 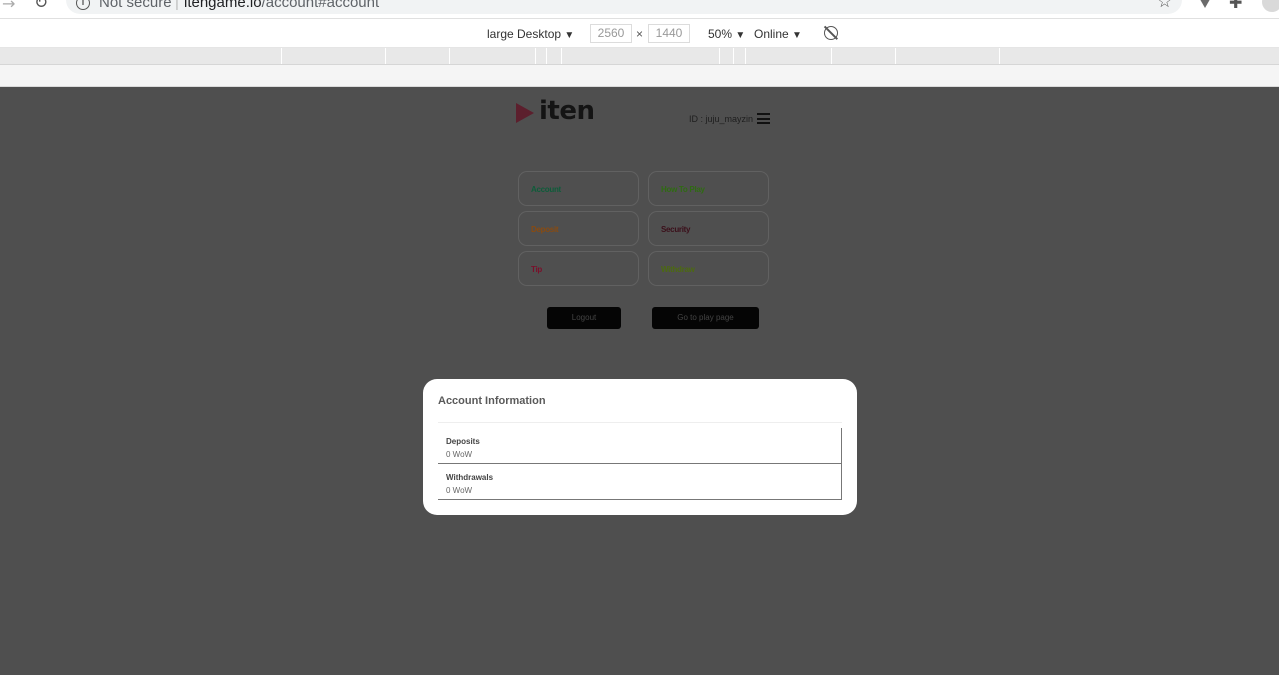 I want to click on modal-title: Account Information, so click(x=492, y=401).